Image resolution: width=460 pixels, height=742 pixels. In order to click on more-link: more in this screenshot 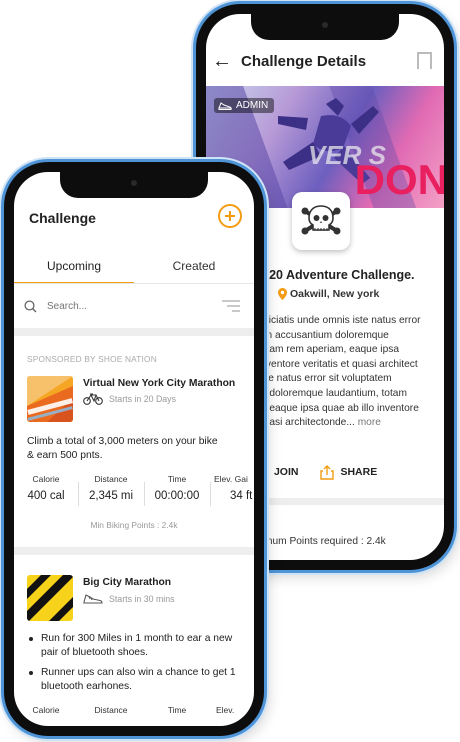, I will do `click(369, 422)`.